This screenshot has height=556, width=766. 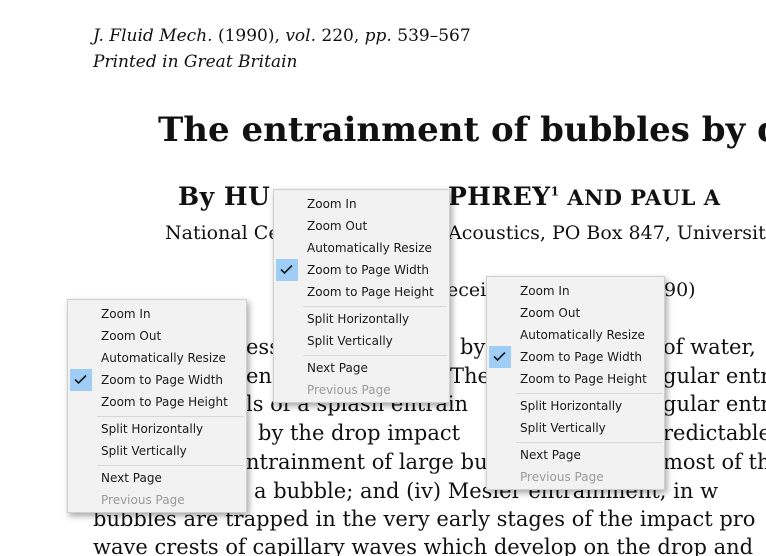 I want to click on journal-vol: 220,, so click(x=340, y=36).